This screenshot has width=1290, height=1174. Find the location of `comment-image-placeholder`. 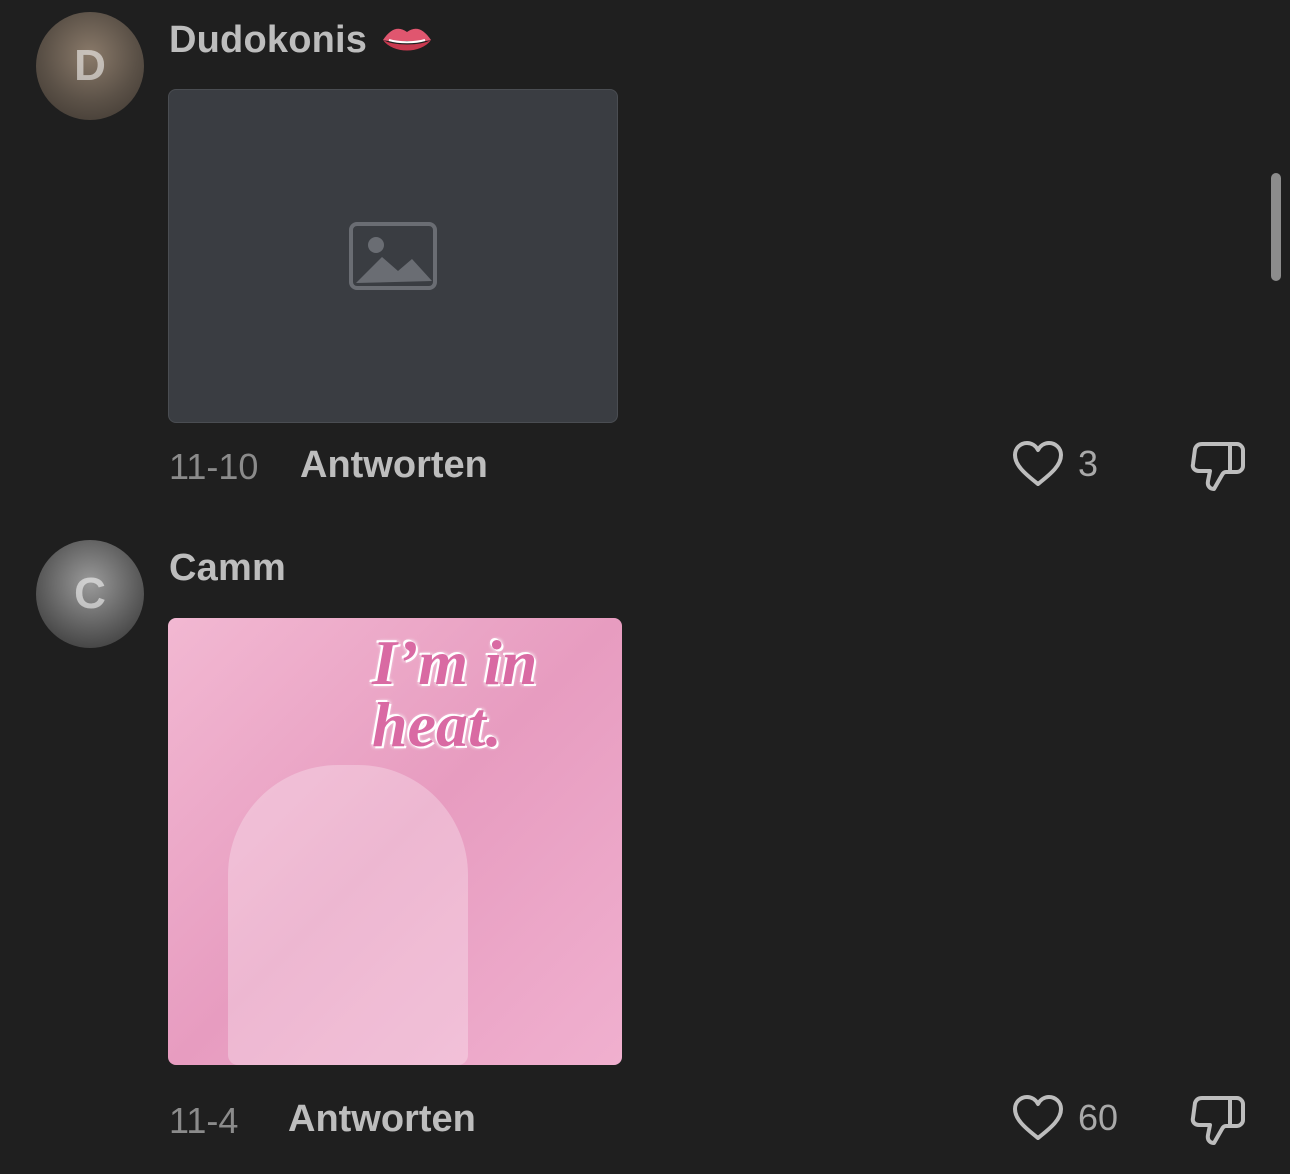

comment-image-placeholder is located at coordinates (393, 256).